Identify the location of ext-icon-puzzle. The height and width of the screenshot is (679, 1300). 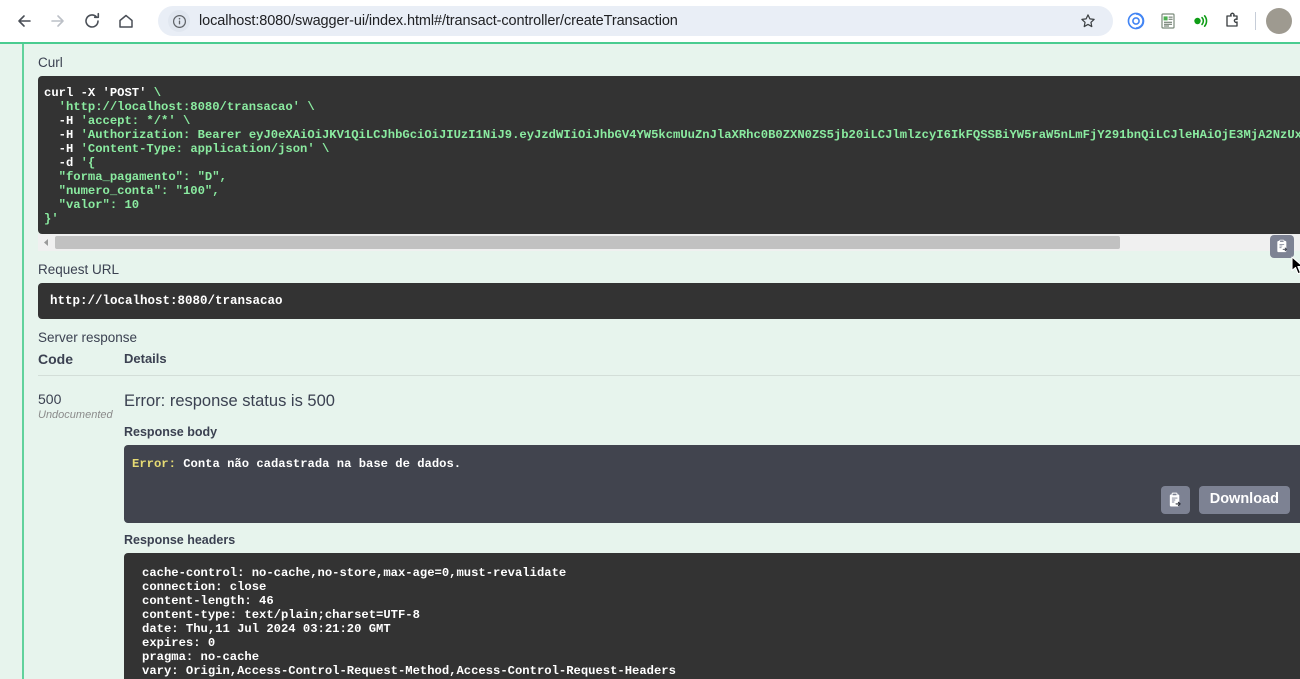
(1232, 21).